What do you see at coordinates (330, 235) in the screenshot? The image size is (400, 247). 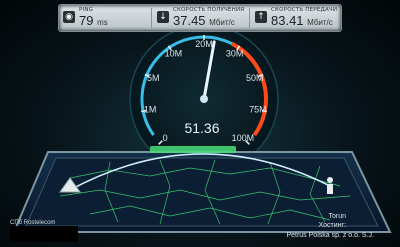 I see `server-host: Petrus Polska sp. z o.o. S.J.` at bounding box center [330, 235].